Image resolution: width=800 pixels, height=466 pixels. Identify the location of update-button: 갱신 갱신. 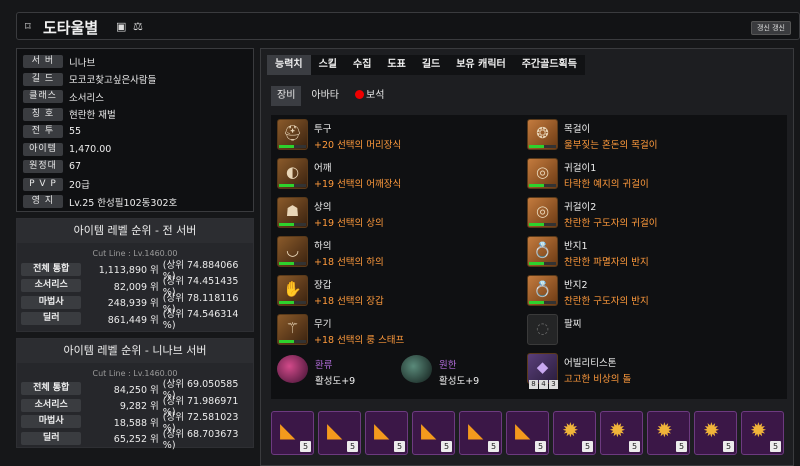
(771, 28).